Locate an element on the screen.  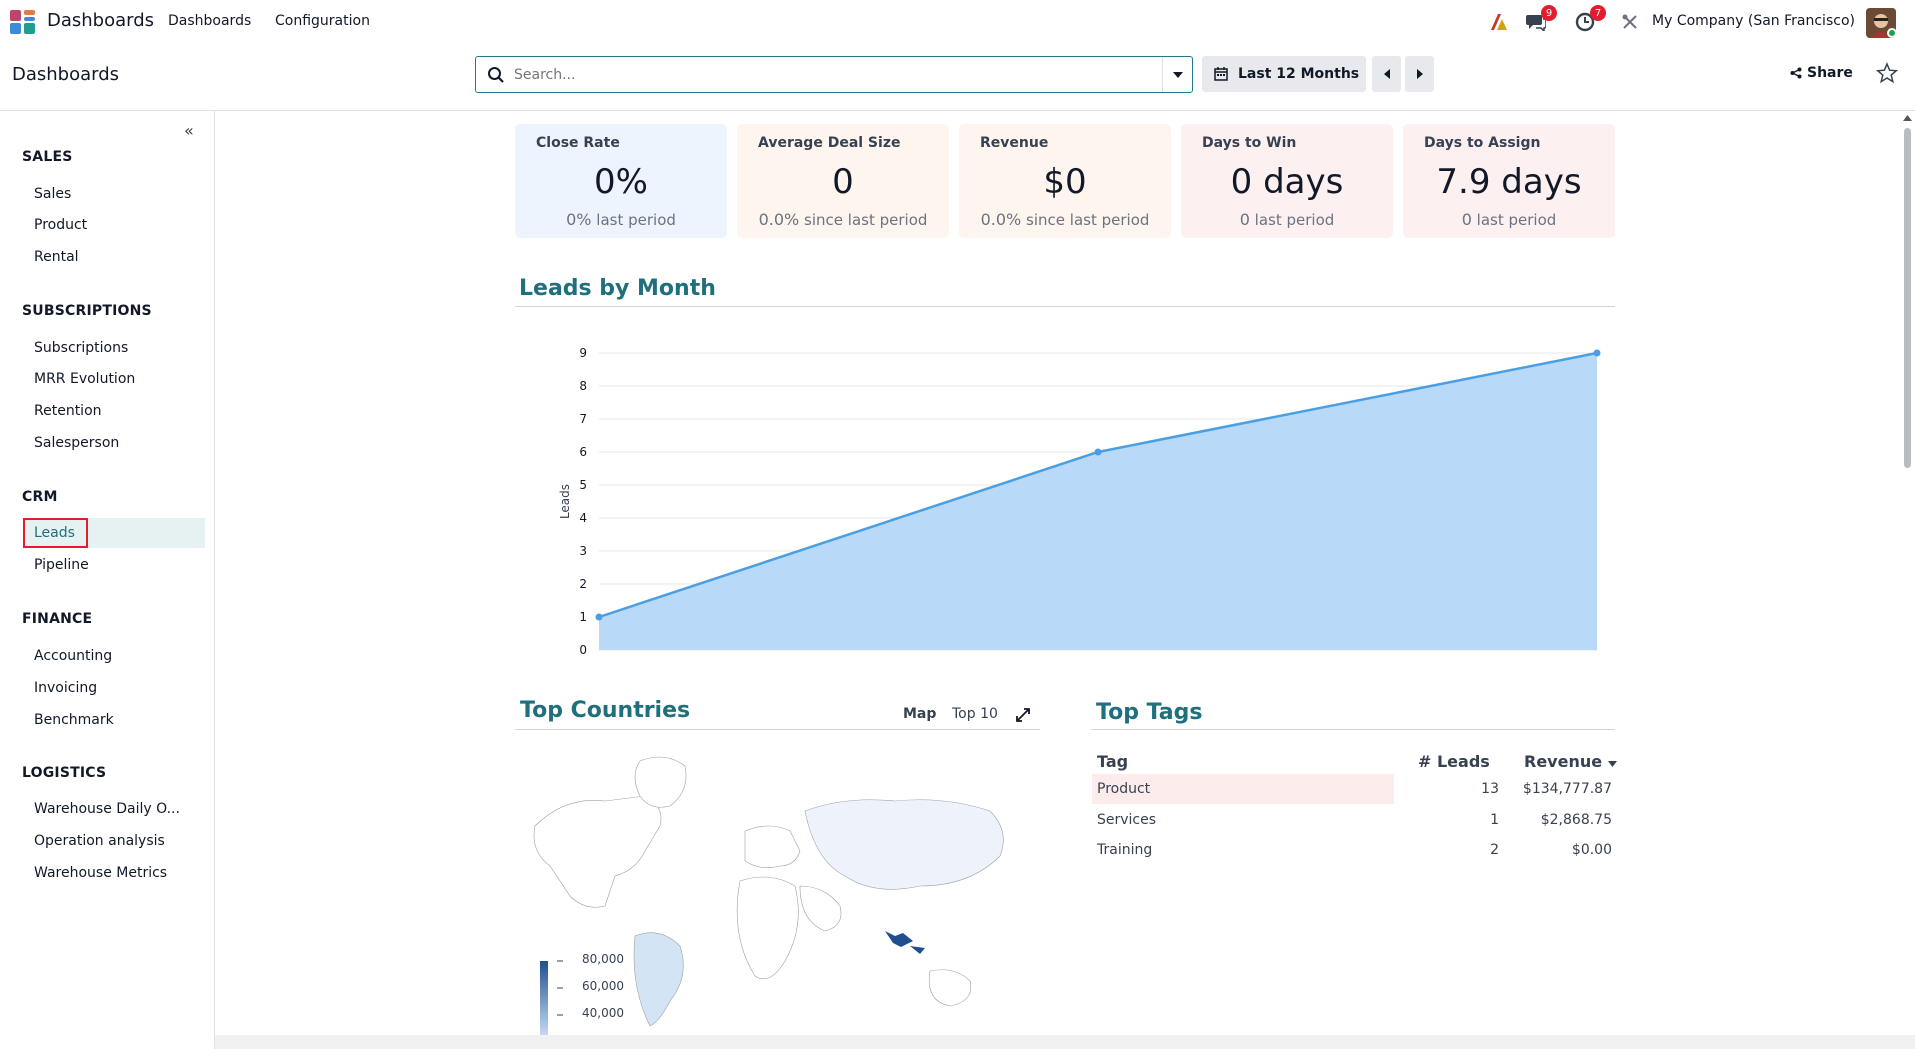
leads-cell: 13 is located at coordinates (1490, 789).